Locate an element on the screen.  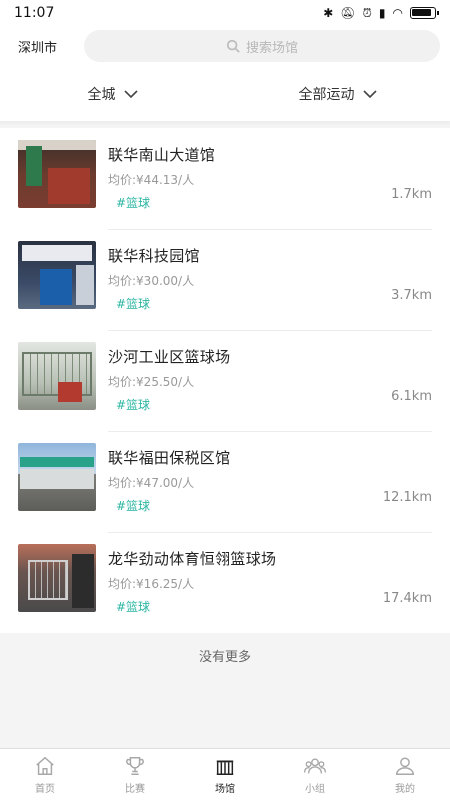
profile-icon is located at coordinates (405, 765).